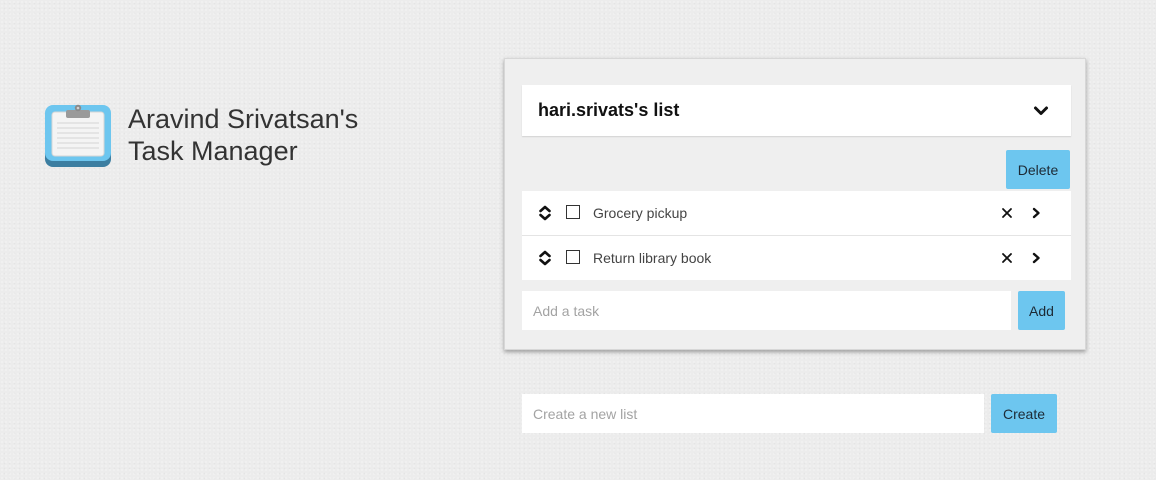 This screenshot has width=1156, height=480. I want to click on delete-list-button: Delete, so click(1038, 169).